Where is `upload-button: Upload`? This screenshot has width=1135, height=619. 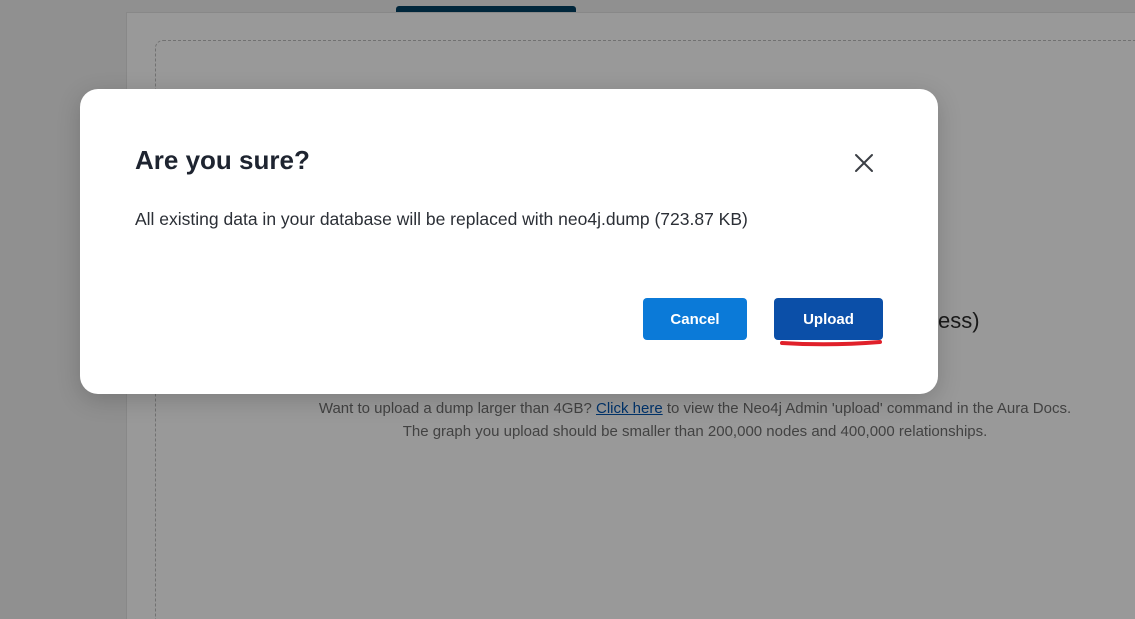
upload-button: Upload is located at coordinates (828, 319).